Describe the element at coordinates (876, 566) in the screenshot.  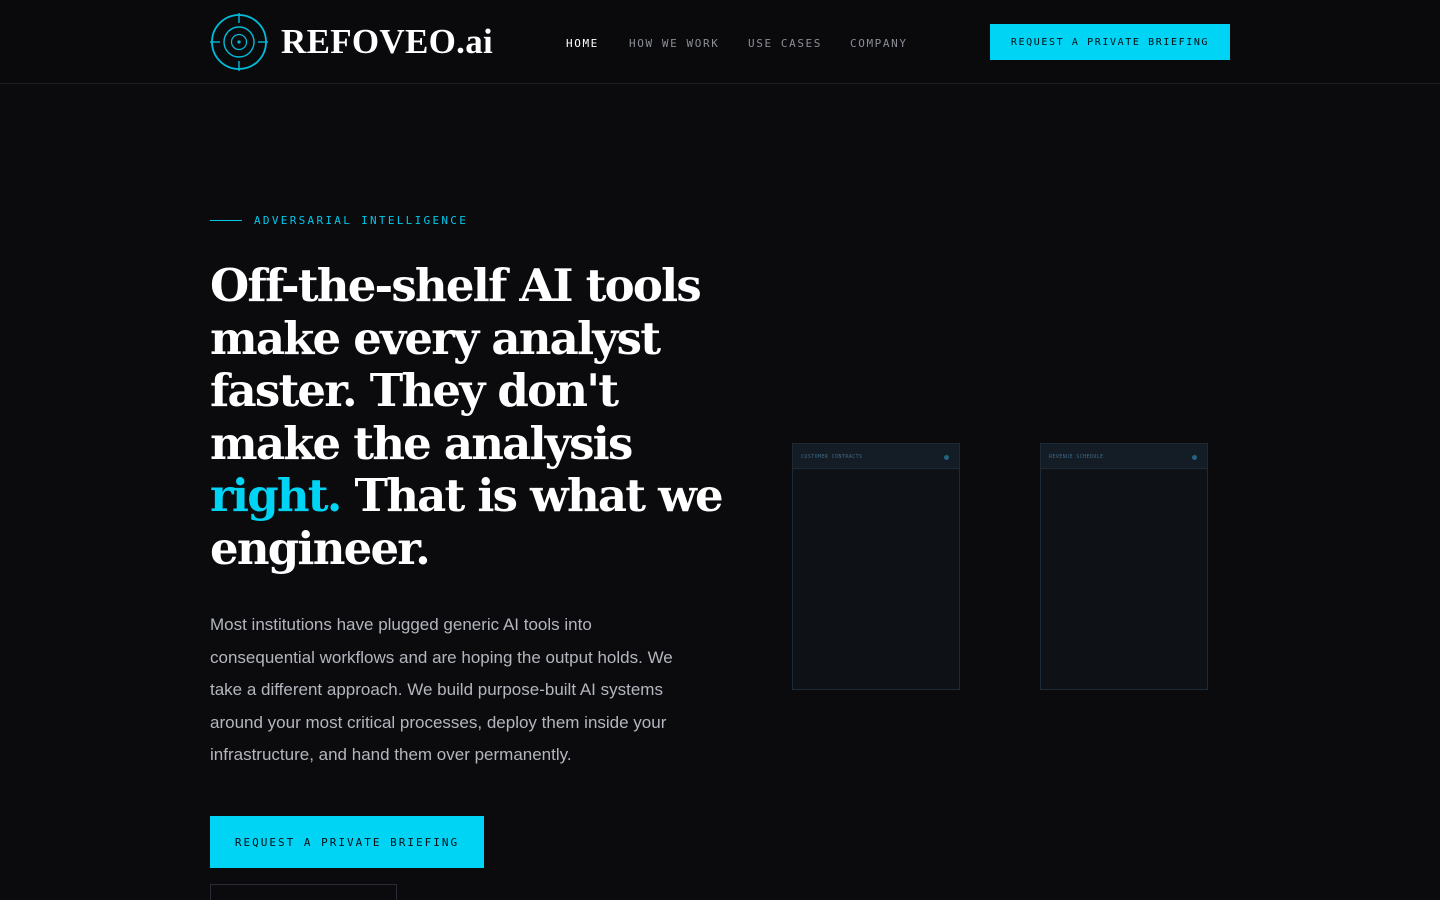
I see `customer-contracts-panel: CUSTOMER CONTRACTS` at that location.